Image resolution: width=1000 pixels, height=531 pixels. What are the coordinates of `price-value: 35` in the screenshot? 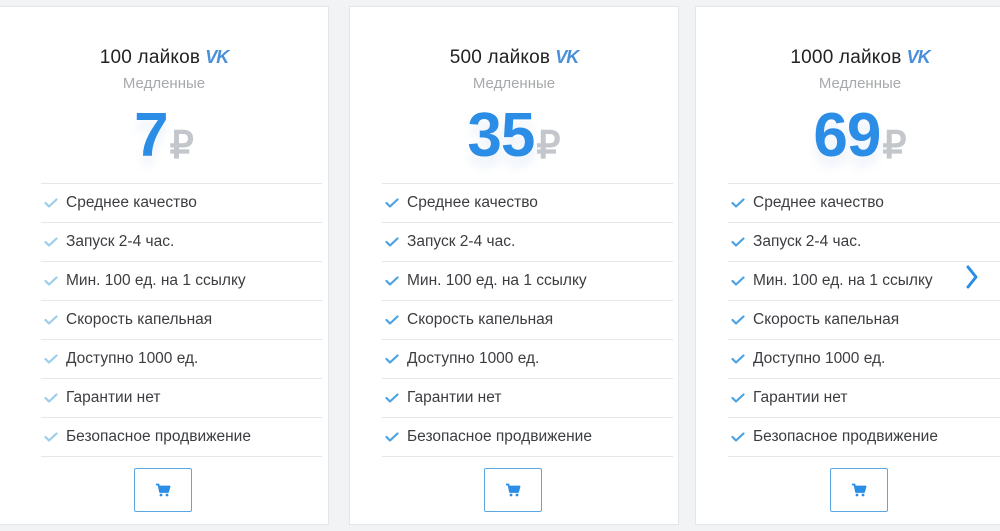 It's located at (501, 135).